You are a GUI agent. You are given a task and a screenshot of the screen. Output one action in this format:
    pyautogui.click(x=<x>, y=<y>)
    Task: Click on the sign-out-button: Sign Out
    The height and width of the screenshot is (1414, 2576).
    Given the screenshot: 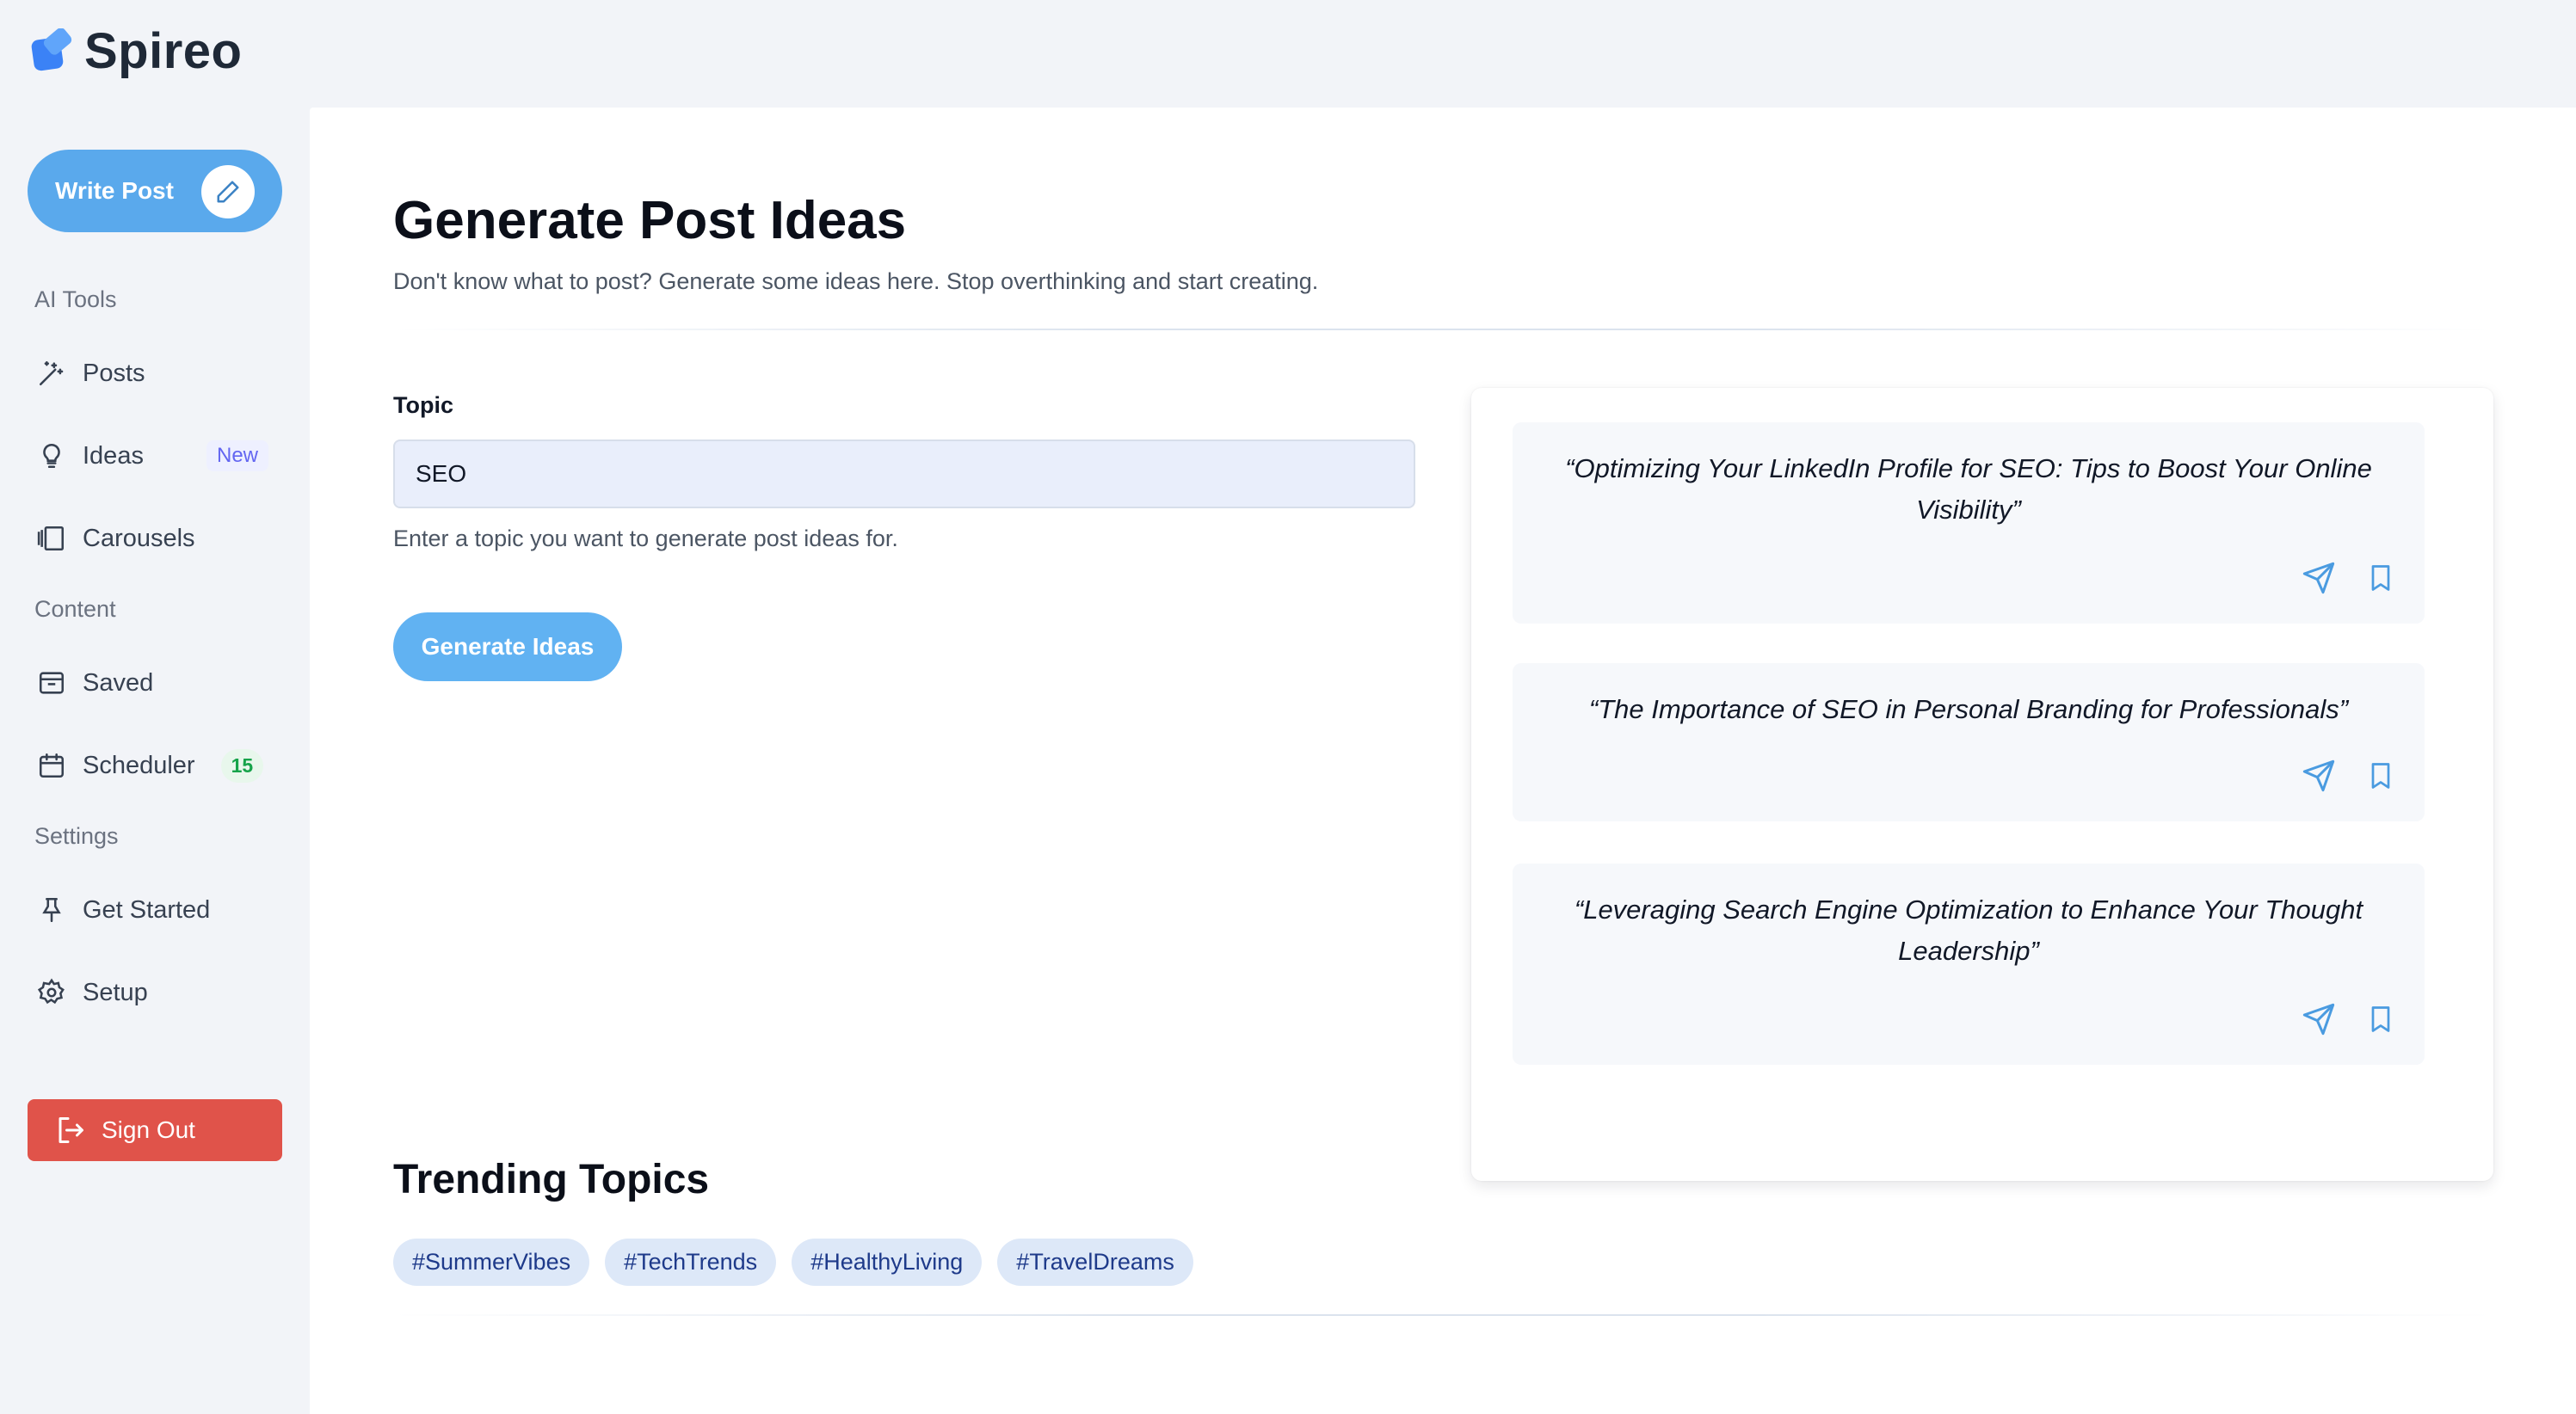 What is the action you would take?
    pyautogui.click(x=155, y=1130)
    